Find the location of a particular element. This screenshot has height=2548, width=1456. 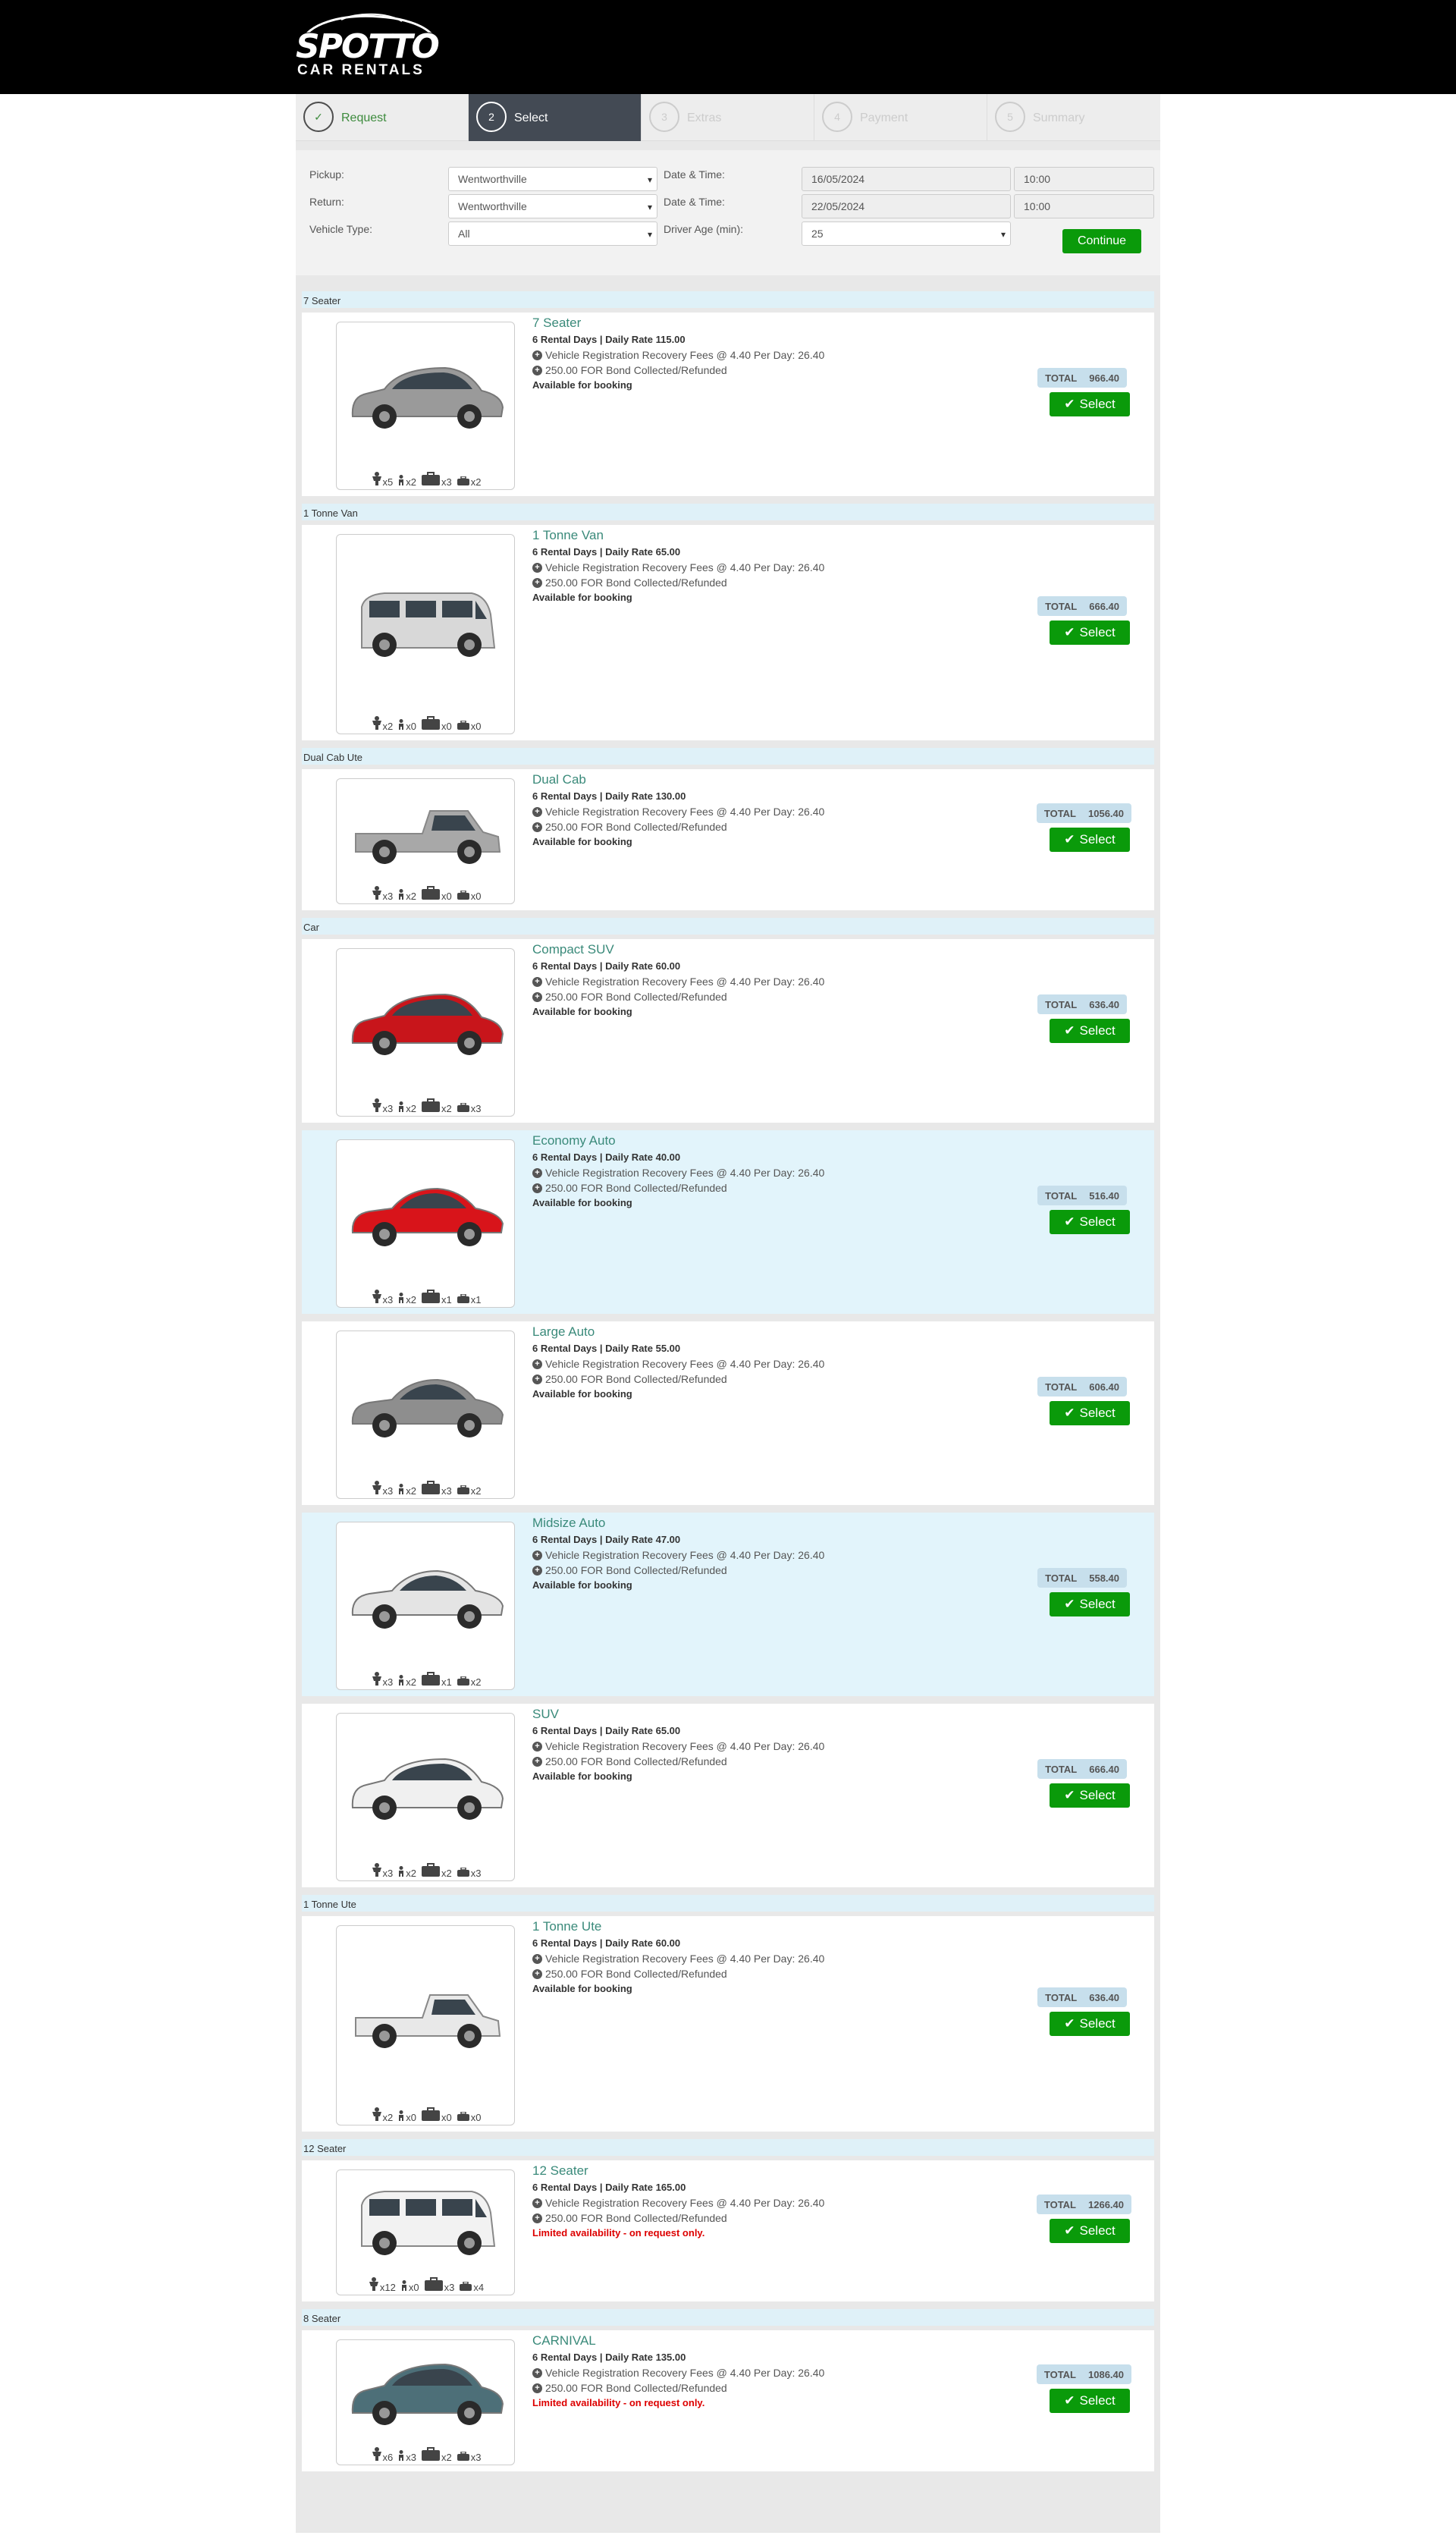

pickup-location-select: Wentworthville ▾ is located at coordinates (552, 179).